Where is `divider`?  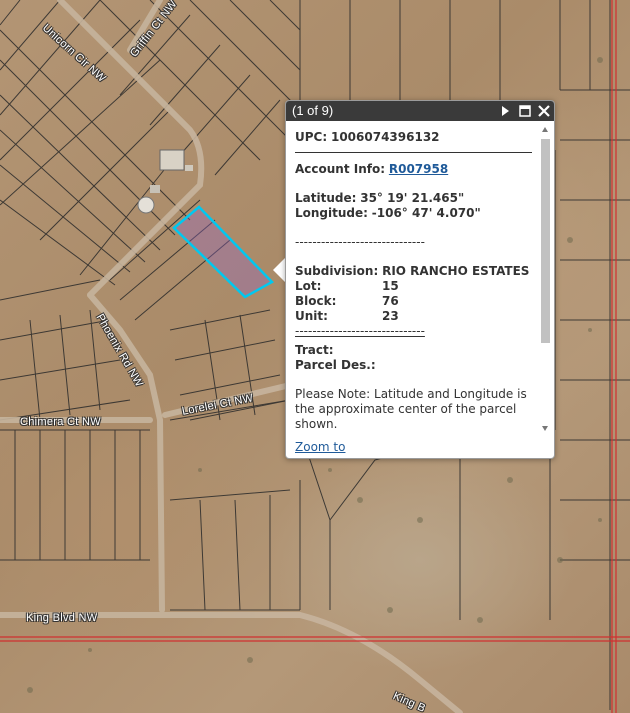
divider is located at coordinates (413, 152).